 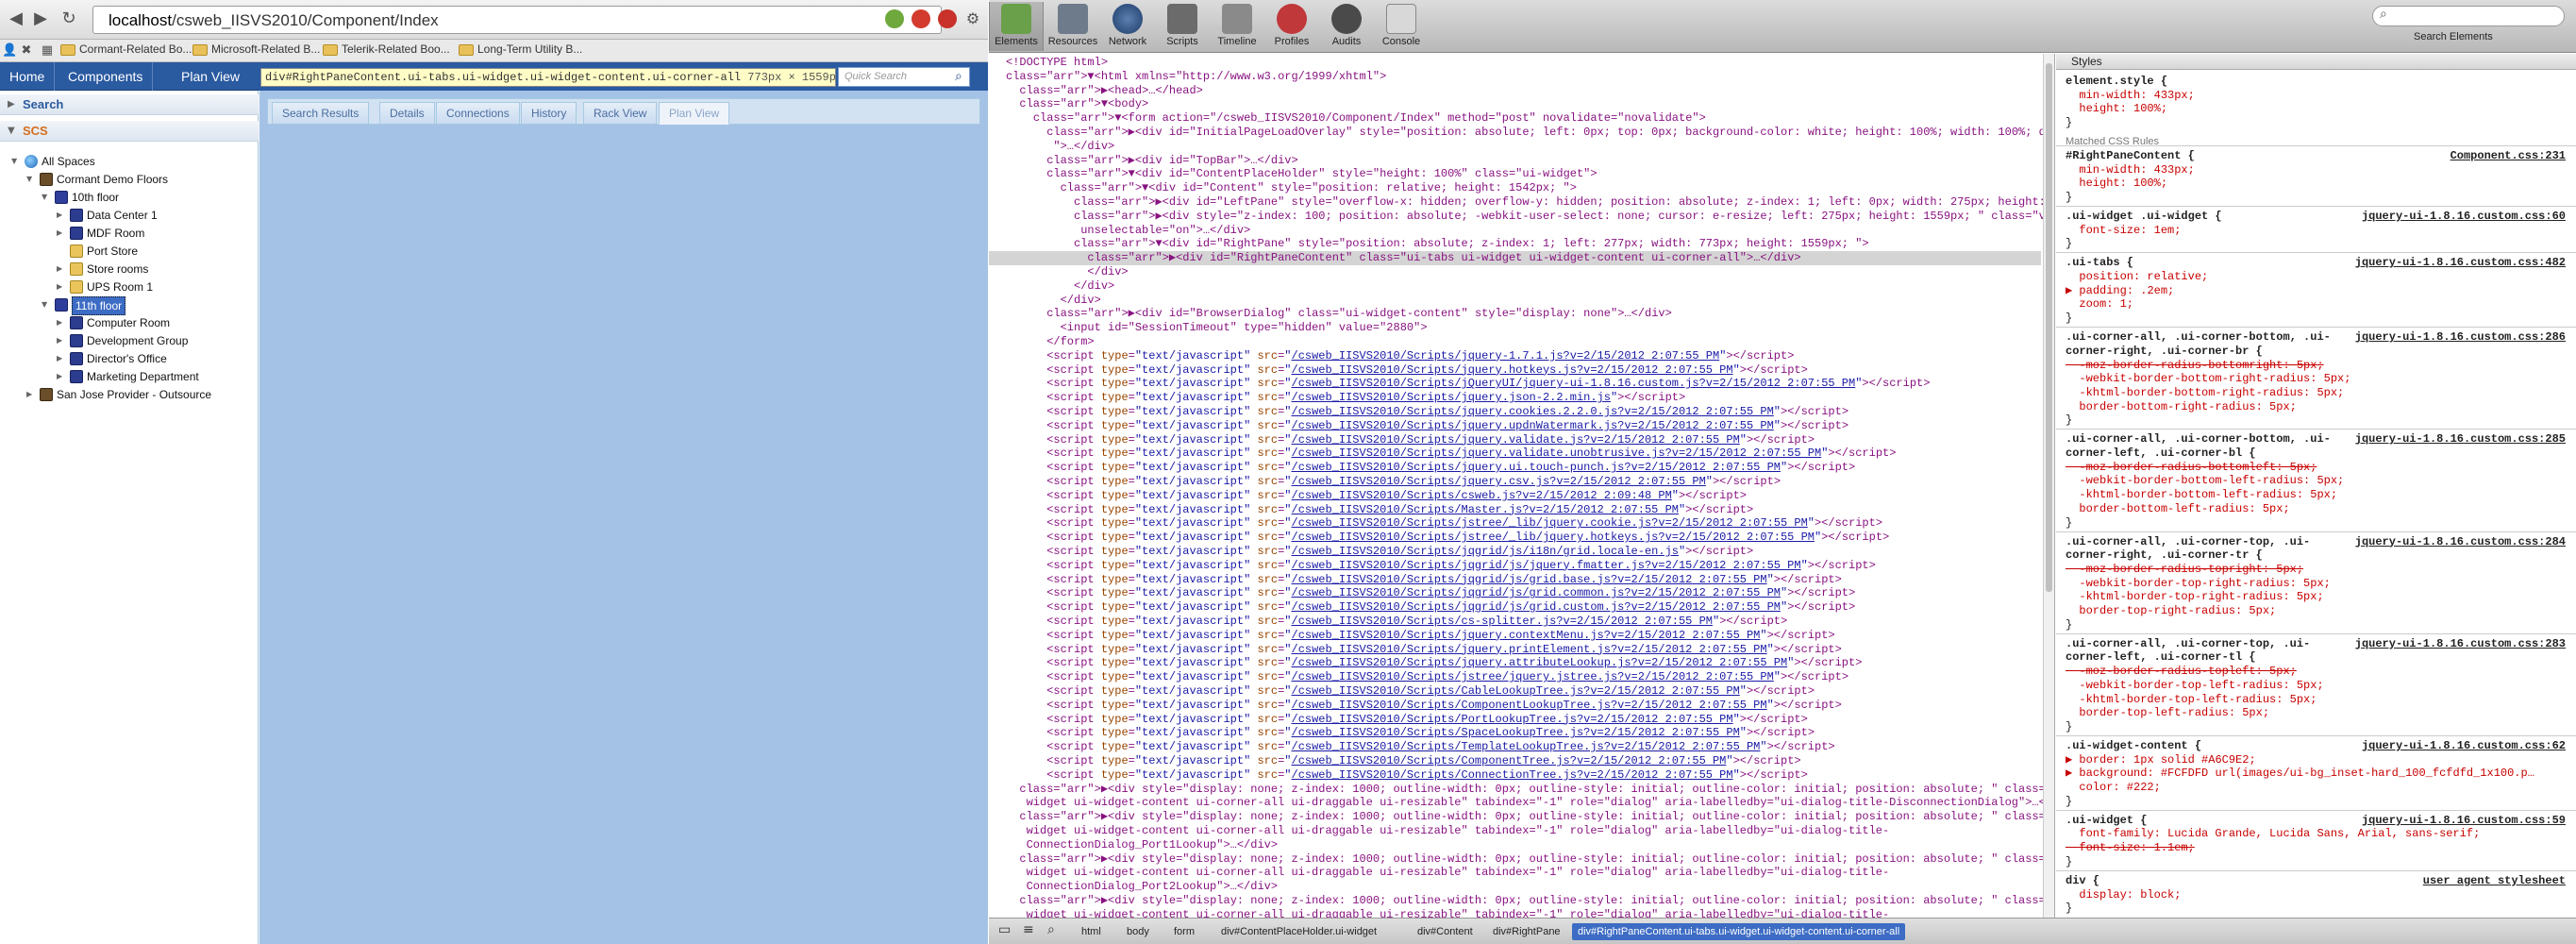 I want to click on sidebar-section-search: ▶ Search, so click(x=129, y=104).